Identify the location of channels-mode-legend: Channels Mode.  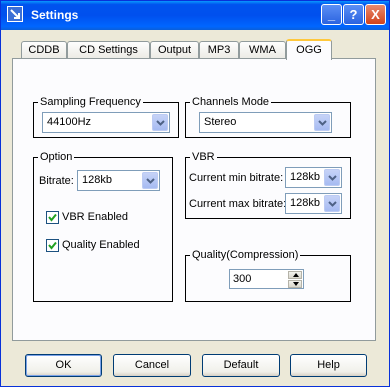
(231, 102).